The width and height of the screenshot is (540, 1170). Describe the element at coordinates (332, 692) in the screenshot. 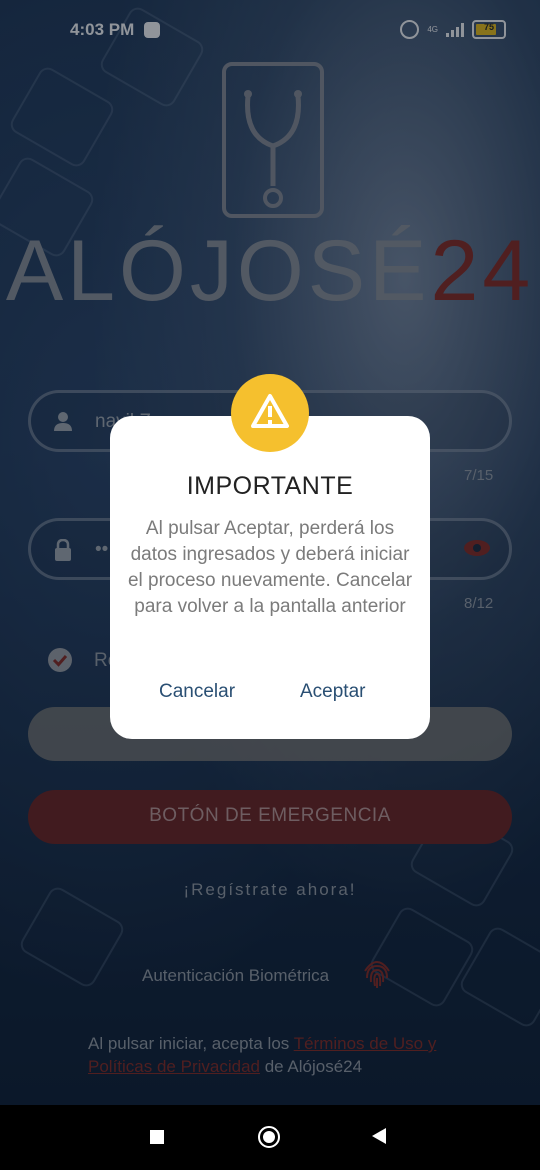

I see `accept-button: Aceptar` at that location.